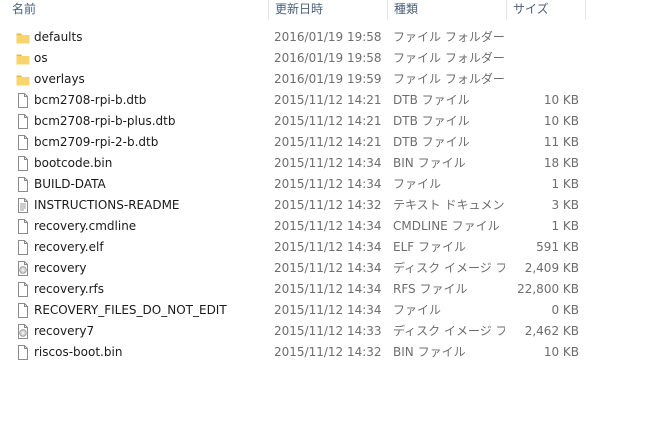 The width and height of the screenshot is (647, 426). I want to click on file-row: defaults 2016/01/19 19:58 ファイル フォルダー, so click(323, 37).